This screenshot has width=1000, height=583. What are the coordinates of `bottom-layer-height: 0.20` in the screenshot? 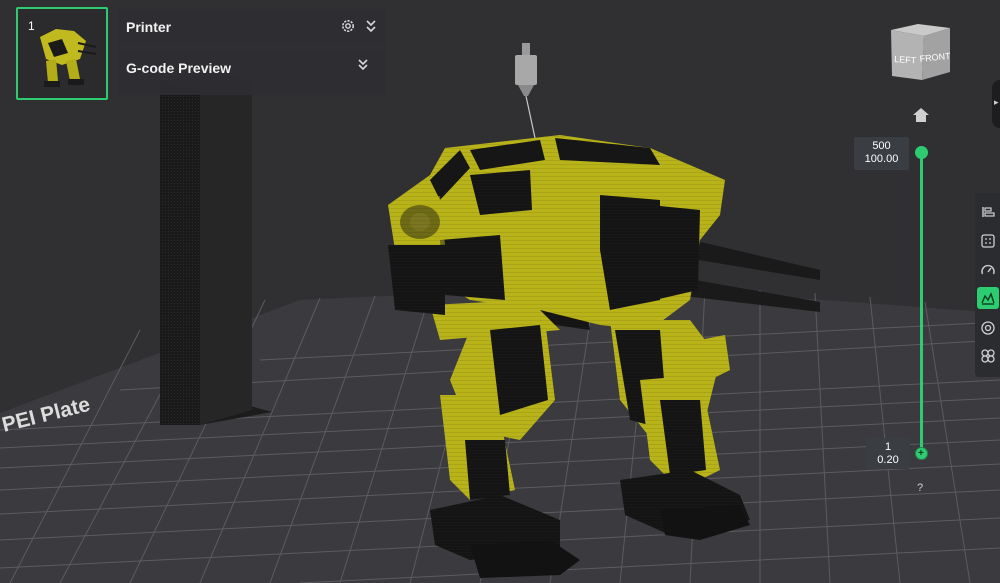 It's located at (888, 460).